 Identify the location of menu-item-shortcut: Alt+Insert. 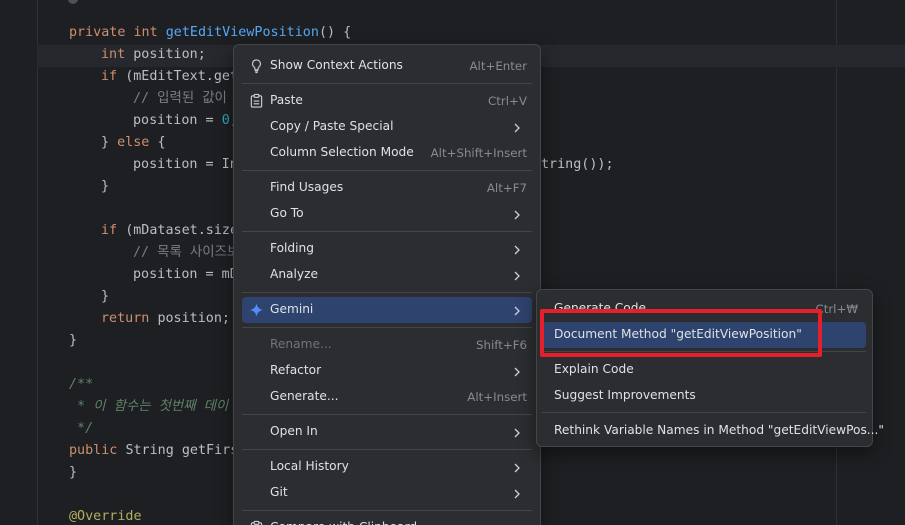
(497, 397).